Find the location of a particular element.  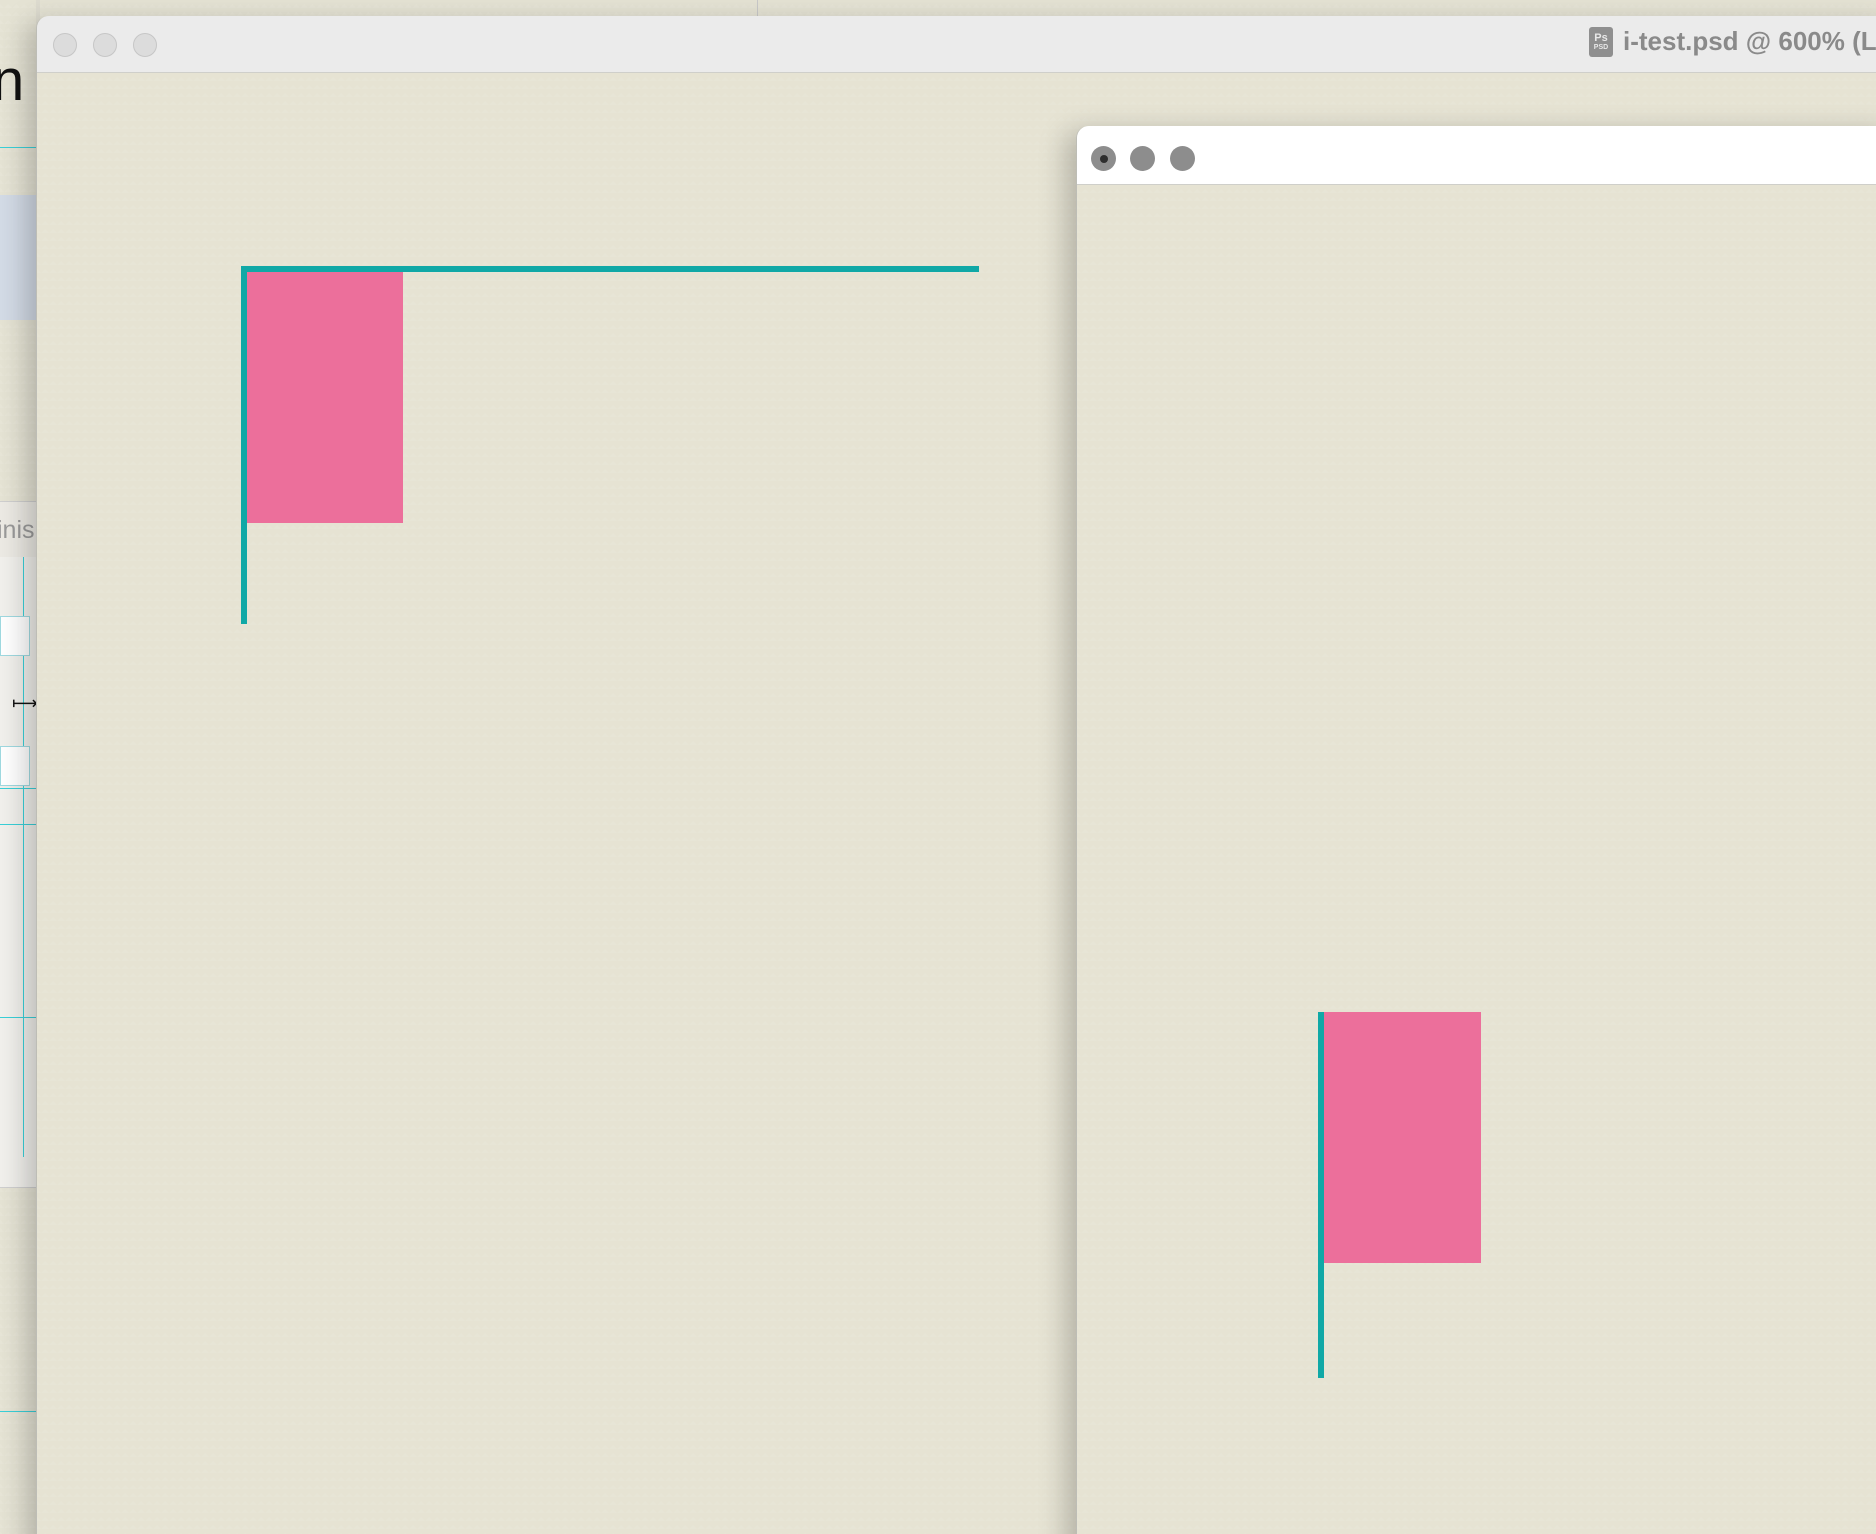

background-app-fragment: n inis ⟼ is located at coordinates (20, 767).